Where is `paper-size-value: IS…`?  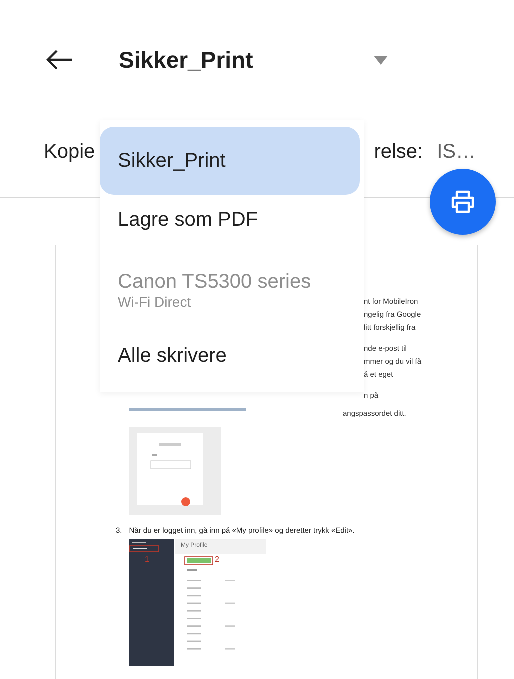 paper-size-value: IS… is located at coordinates (456, 152).